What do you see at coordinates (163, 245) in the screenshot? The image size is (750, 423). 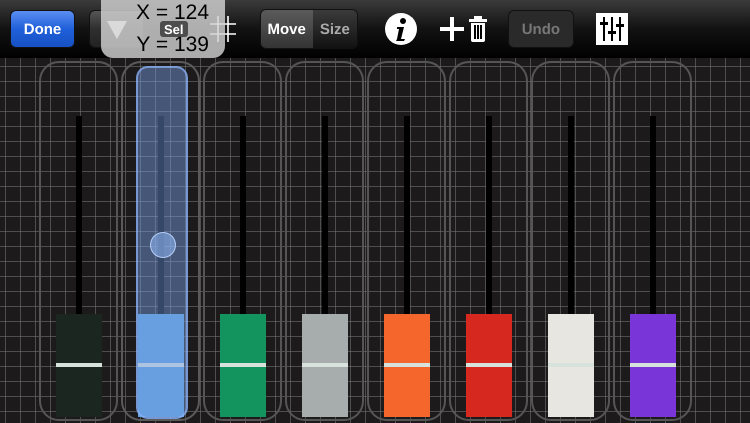 I see `drag-handle` at bounding box center [163, 245].